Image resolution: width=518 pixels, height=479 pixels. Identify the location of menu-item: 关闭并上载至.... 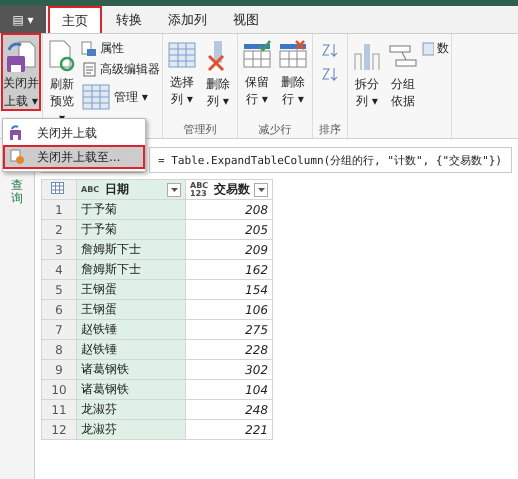
(74, 157).